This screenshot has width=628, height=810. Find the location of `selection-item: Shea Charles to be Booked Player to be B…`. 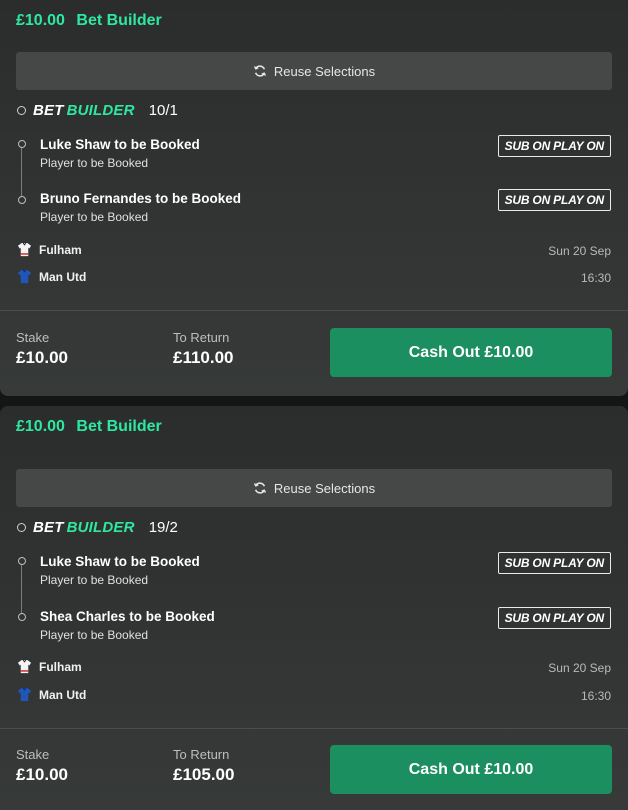

selection-item: Shea Charles to be Booked Player to be B… is located at coordinates (127, 625).